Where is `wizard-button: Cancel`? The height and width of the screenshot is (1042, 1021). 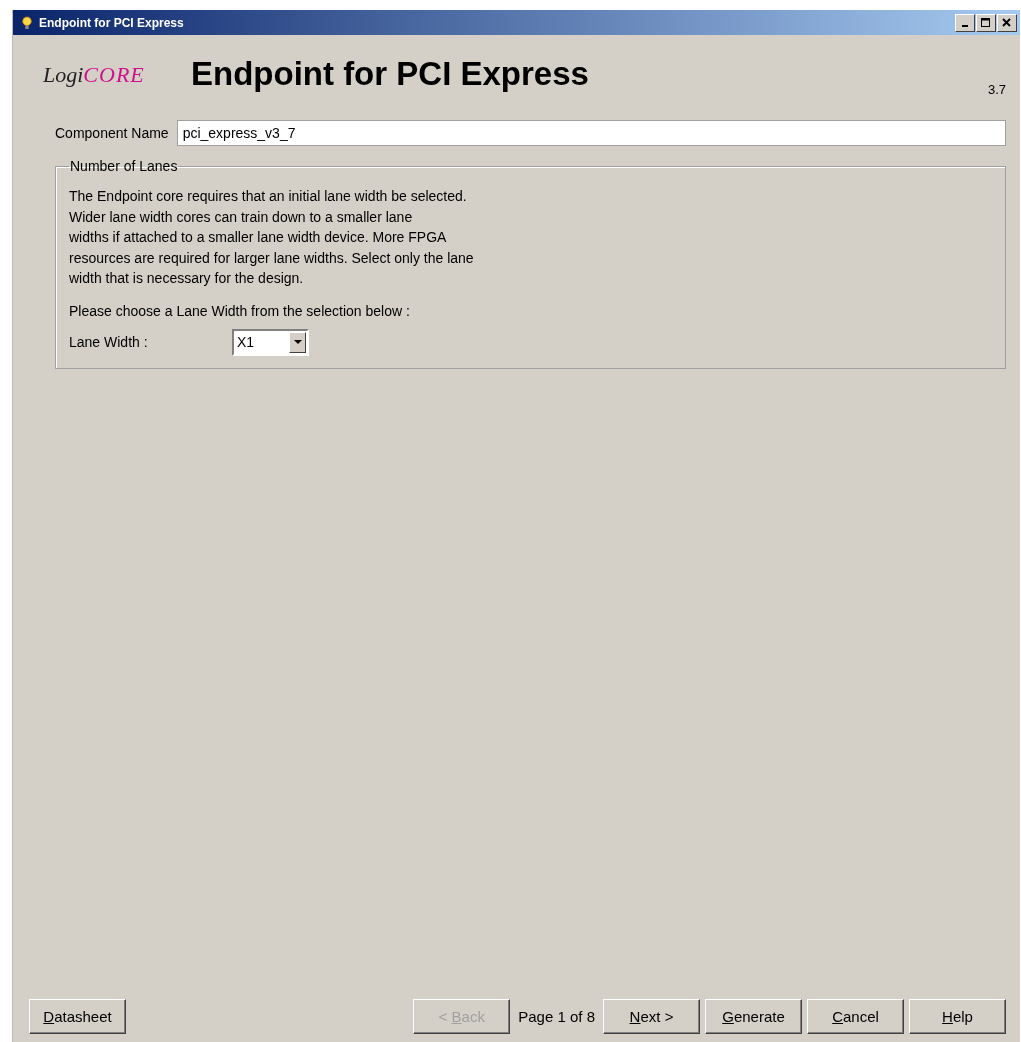
wizard-button: Cancel is located at coordinates (855, 1016).